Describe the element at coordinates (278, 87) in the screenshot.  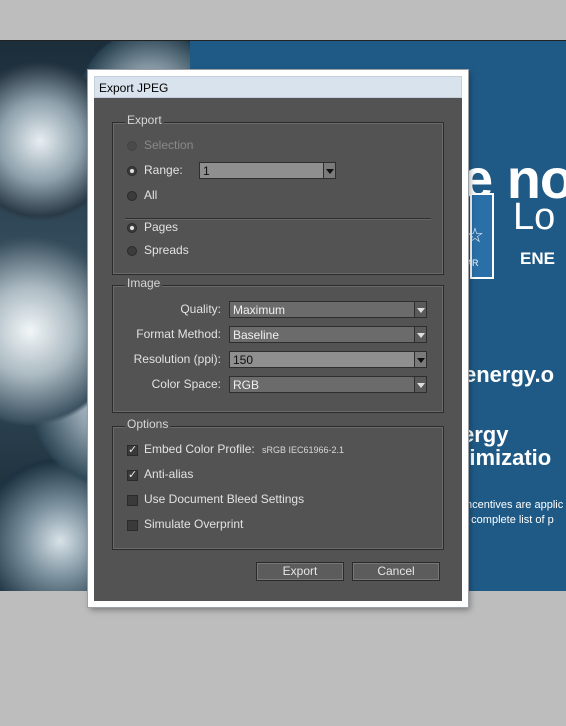
I see `dialog-titlebar: Export JPEG` at that location.